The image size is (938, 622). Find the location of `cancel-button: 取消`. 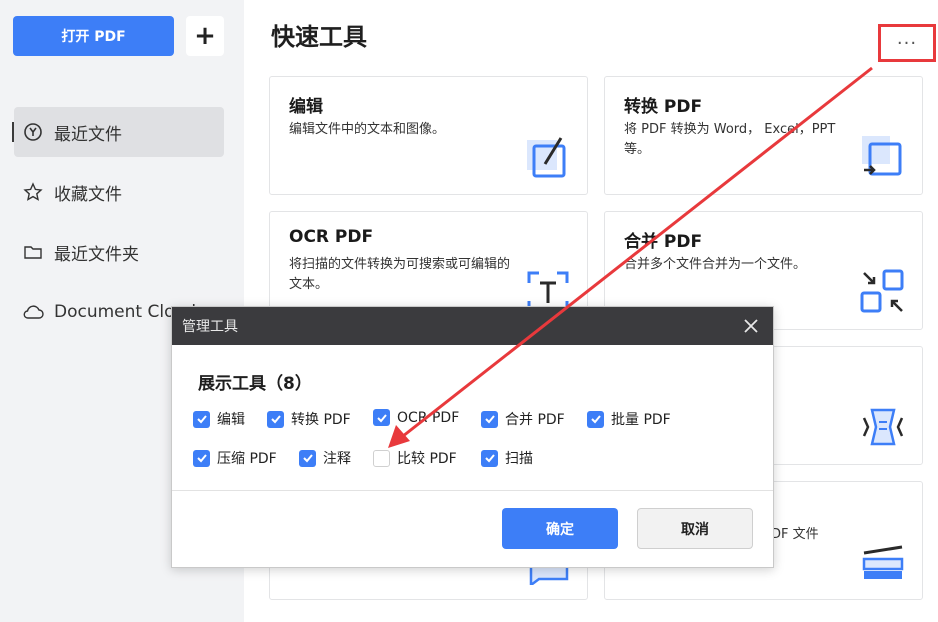

cancel-button: 取消 is located at coordinates (695, 528).